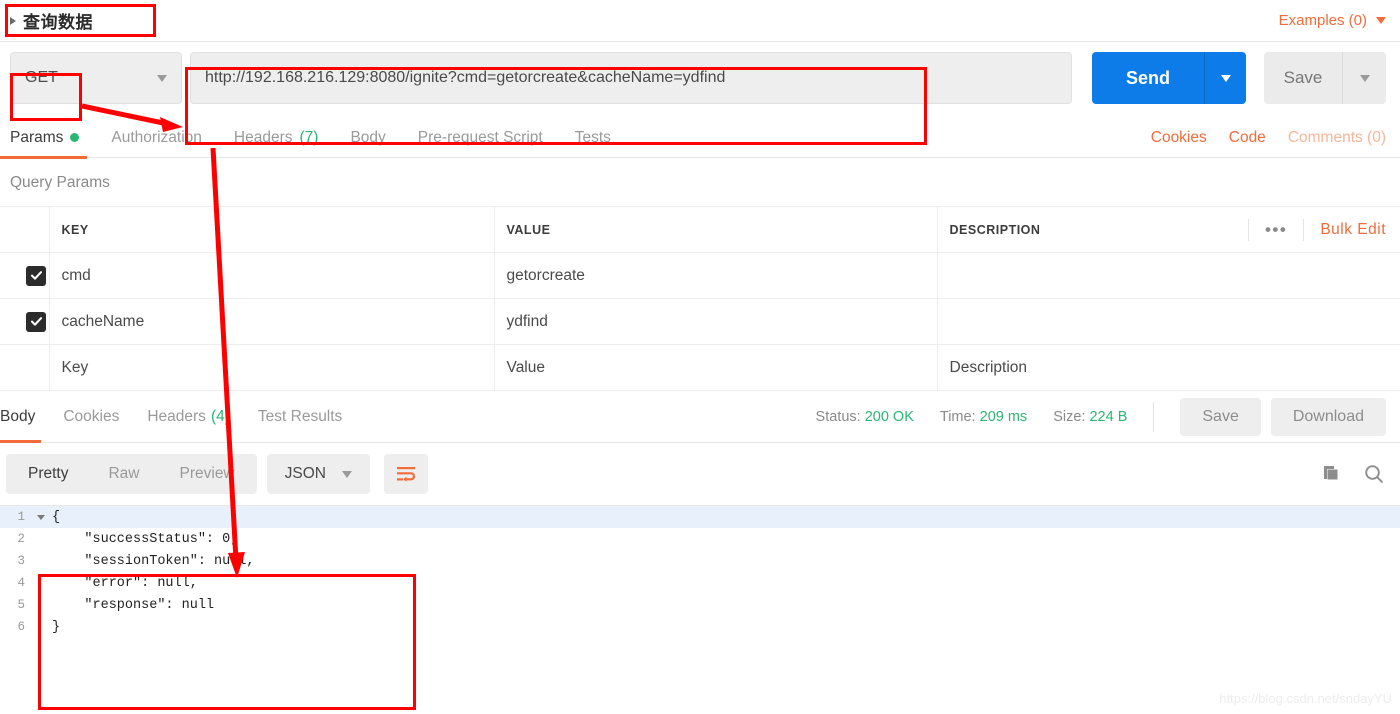  Describe the element at coordinates (13, 20) in the screenshot. I see `caret-right-icon` at that location.